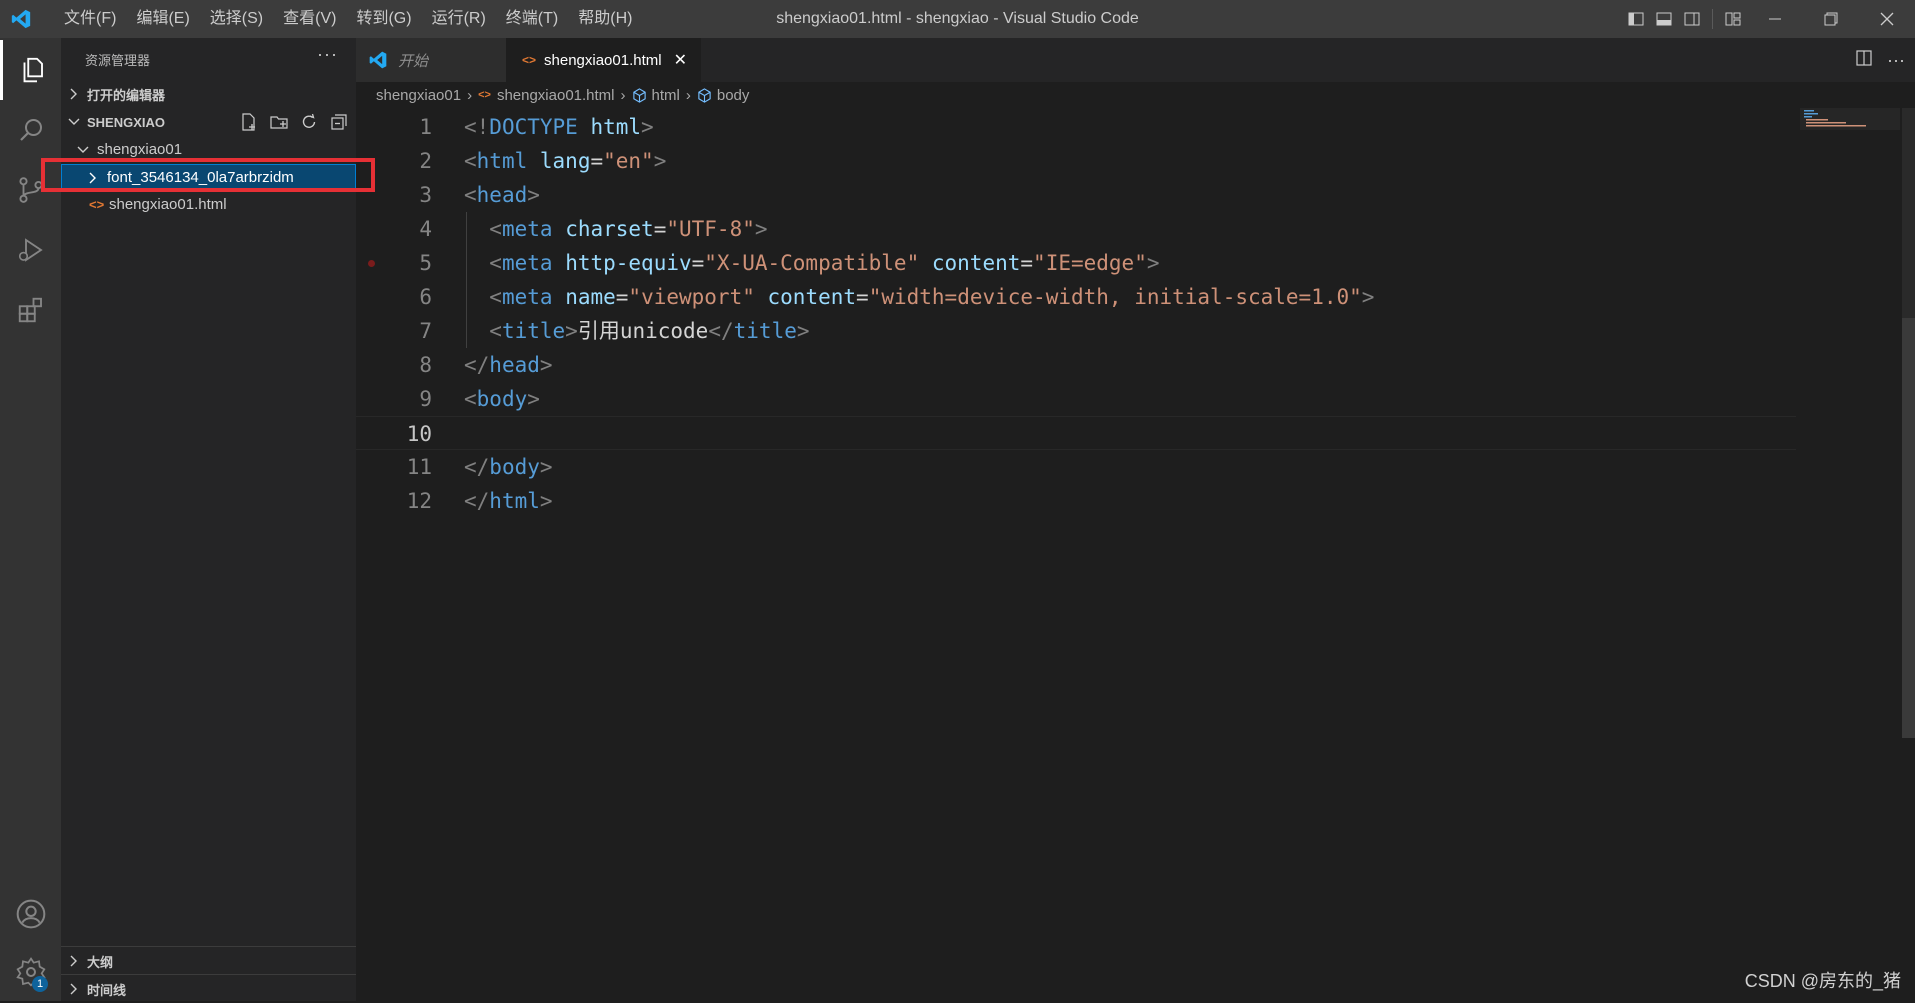  Describe the element at coordinates (425, 365) in the screenshot. I see `line-number: 8` at that location.